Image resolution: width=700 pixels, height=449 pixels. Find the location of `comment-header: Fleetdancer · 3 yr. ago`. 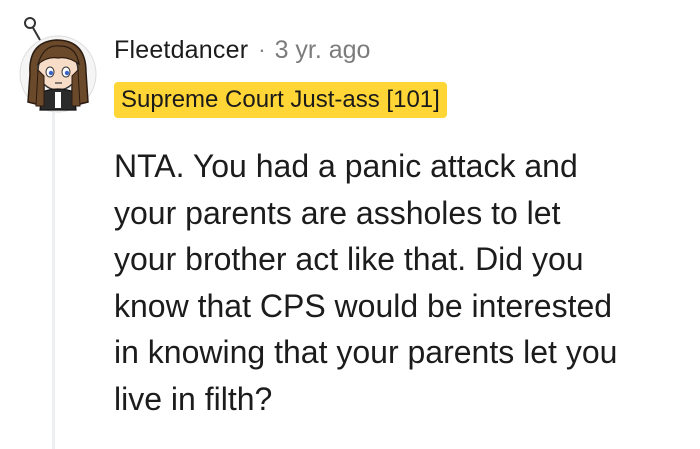

comment-header: Fleetdancer · 3 yr. ago is located at coordinates (242, 50).